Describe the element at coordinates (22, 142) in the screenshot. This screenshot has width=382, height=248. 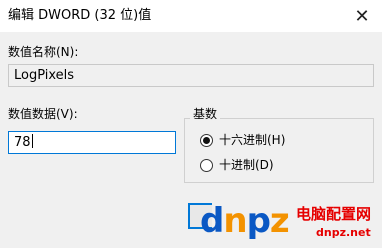
I see `value-data-text: 78` at that location.